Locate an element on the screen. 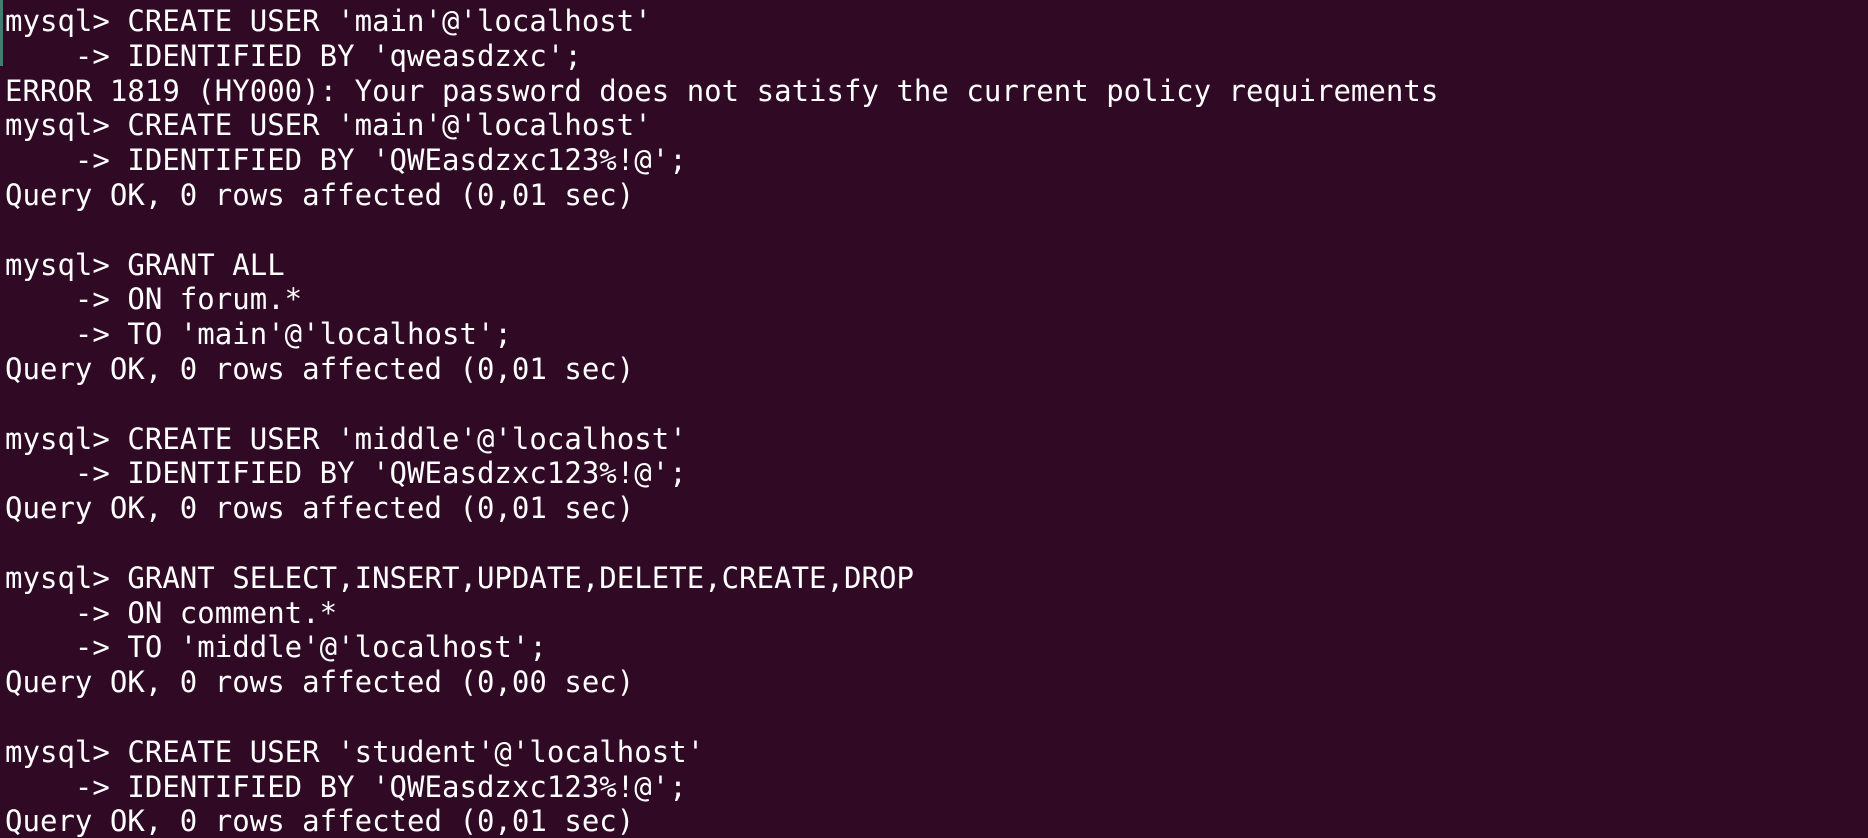 The width and height of the screenshot is (1868, 838). terminal-line: Query OK, 0 rows affected (0,00 sec) is located at coordinates (320, 682).